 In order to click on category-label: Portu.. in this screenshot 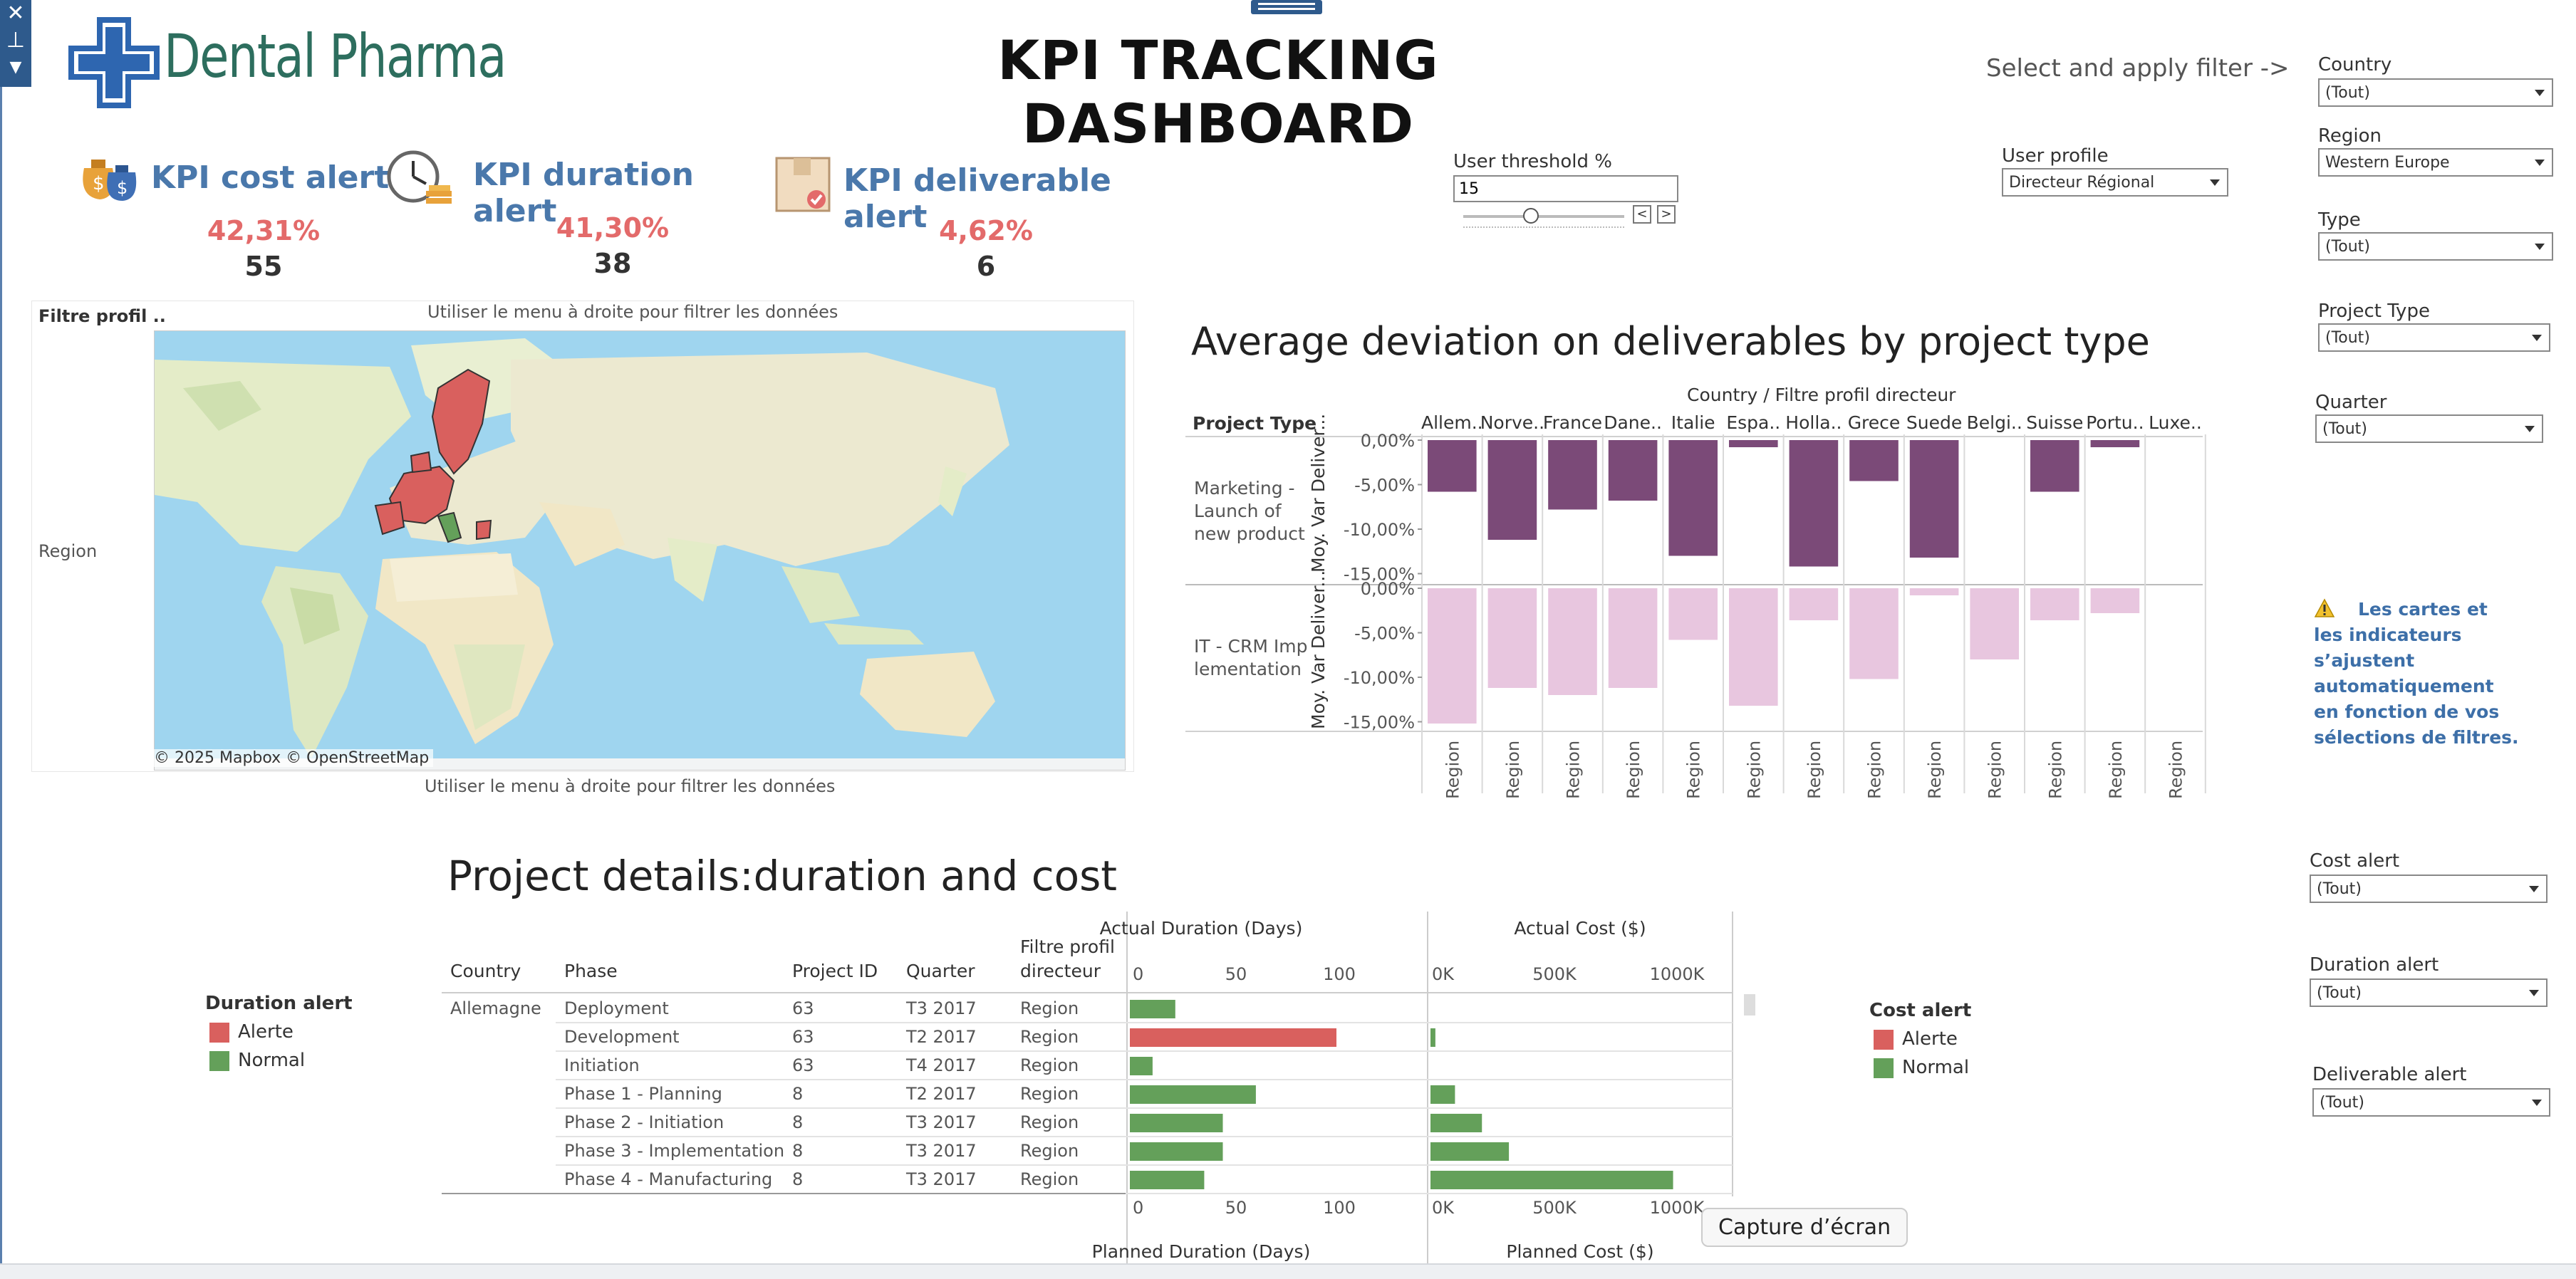, I will do `click(2115, 422)`.